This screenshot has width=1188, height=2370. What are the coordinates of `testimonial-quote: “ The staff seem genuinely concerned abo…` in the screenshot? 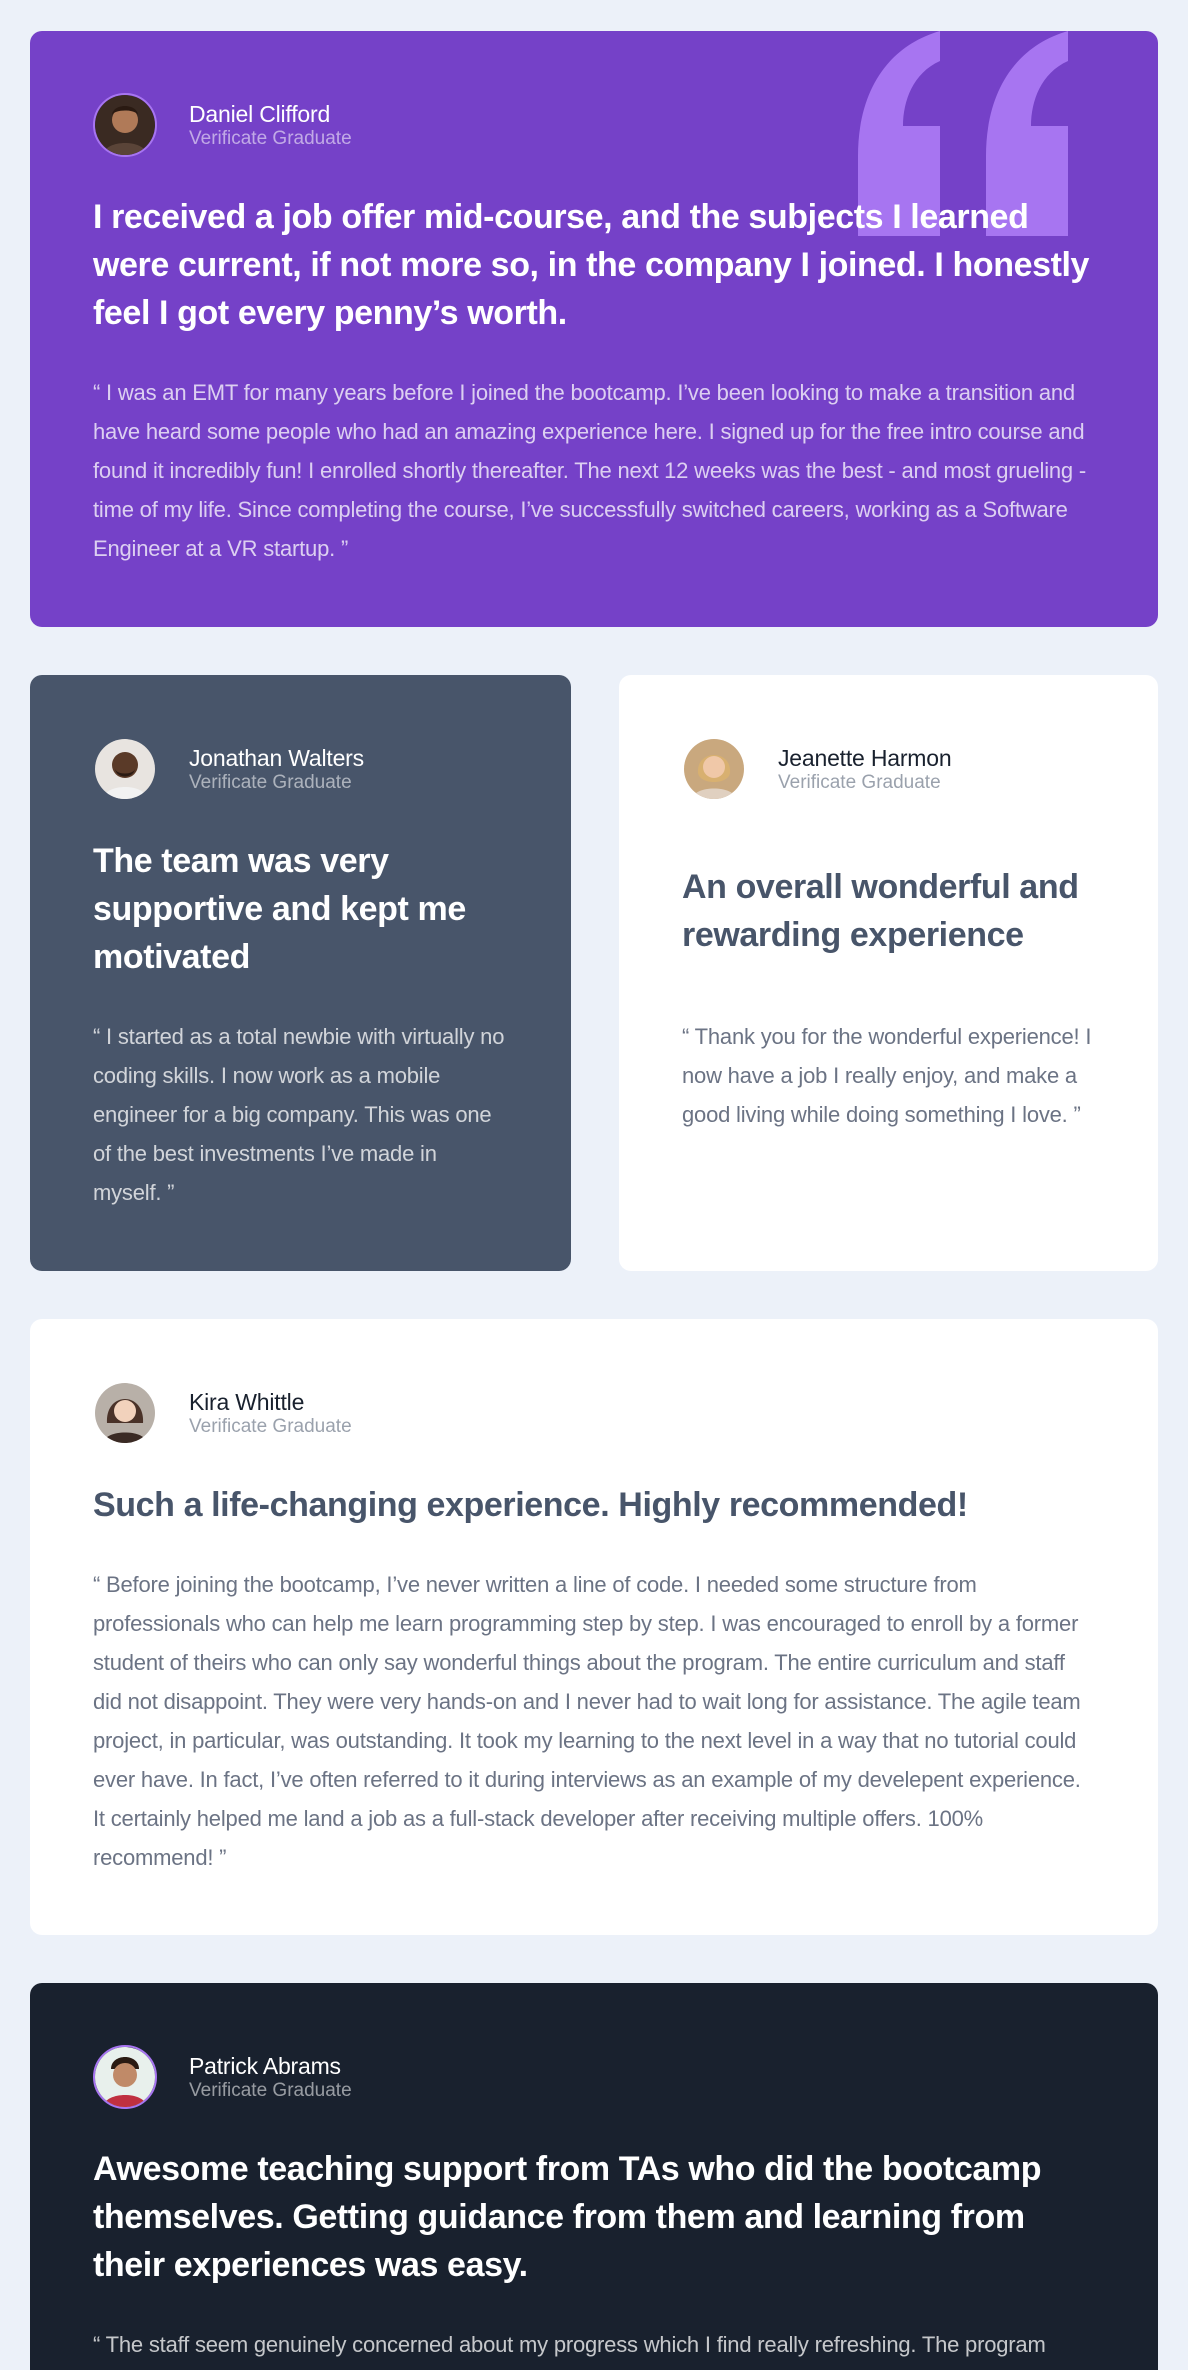 It's located at (569, 2344).